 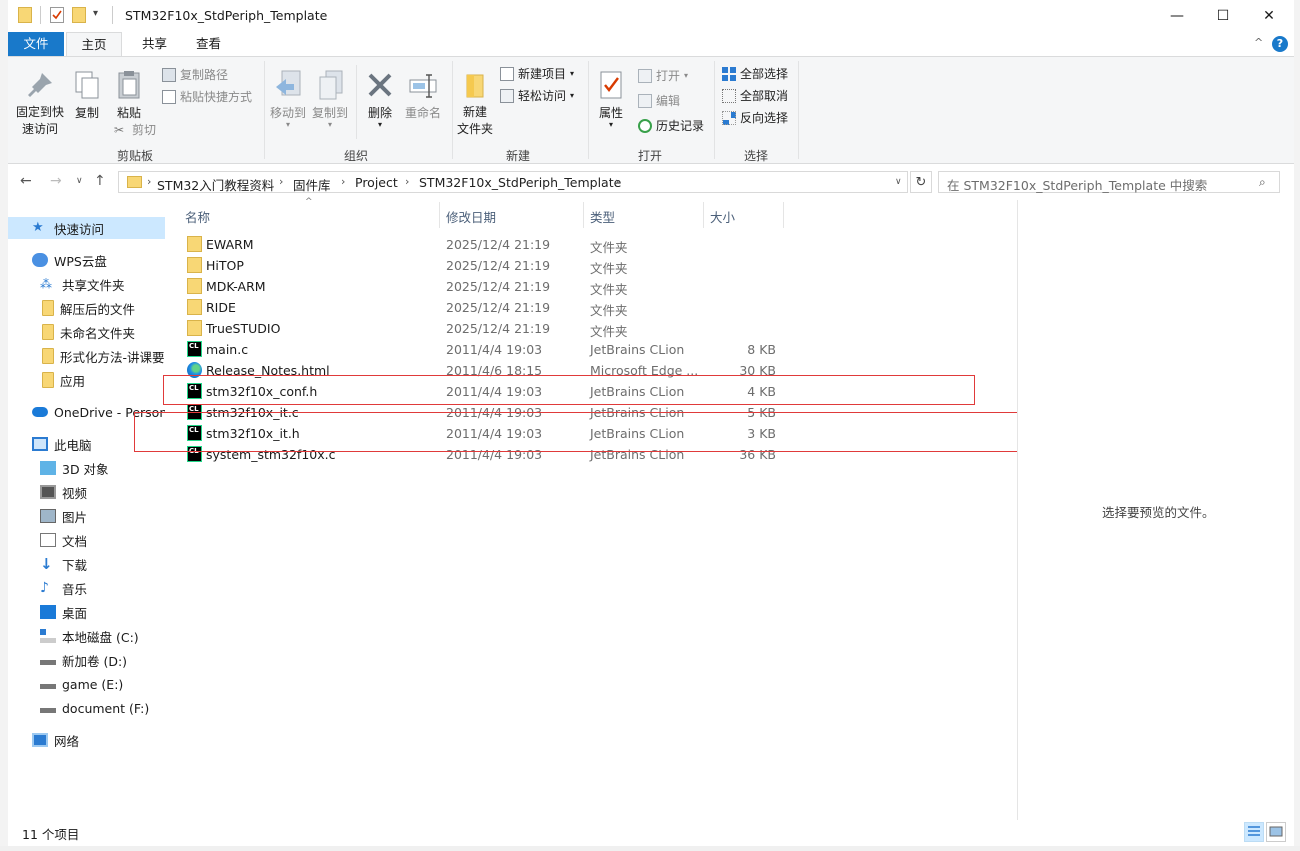 I want to click on large-icons-view-icon, so click(x=1276, y=832).